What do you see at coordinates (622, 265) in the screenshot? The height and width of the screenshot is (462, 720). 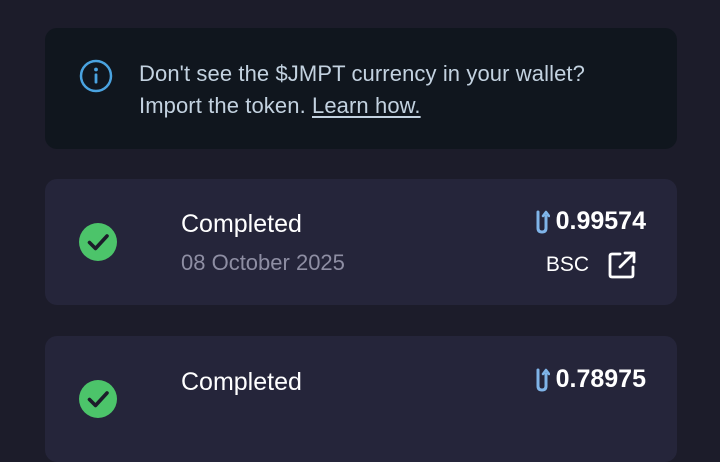 I see `external-link-icon` at bounding box center [622, 265].